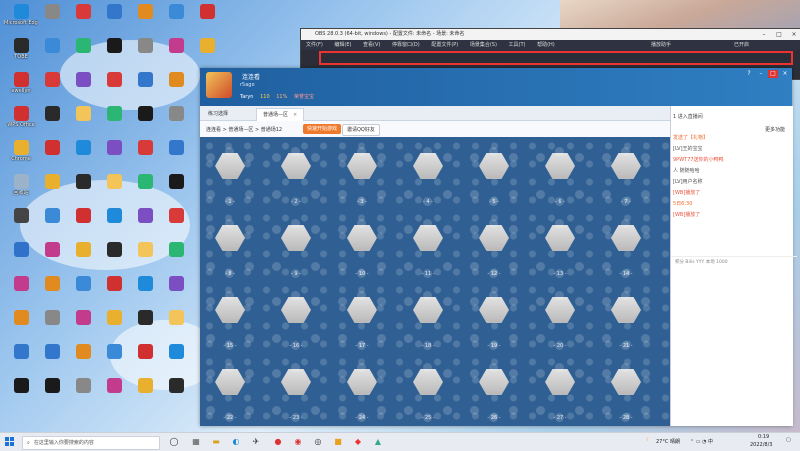 The width and height of the screenshot is (800, 451). What do you see at coordinates (406, 45) in the screenshot?
I see `obs-menu-docks: 停靠窗口(D)` at bounding box center [406, 45].